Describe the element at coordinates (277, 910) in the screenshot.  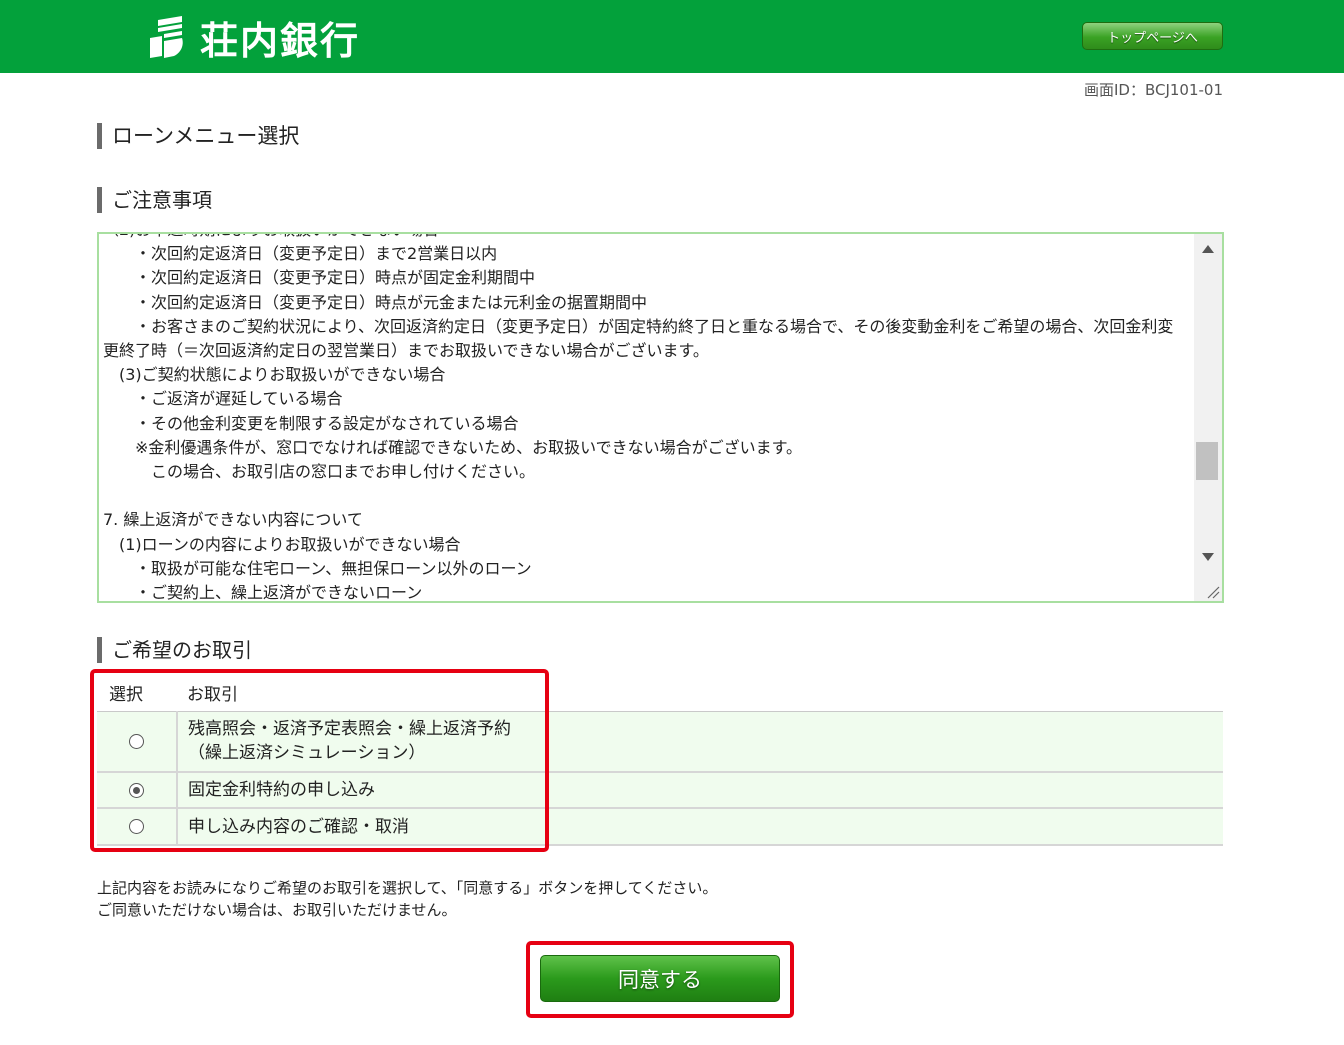
I see `instructions-line: ご同意いただけない場合は、お取引いただけません。` at that location.